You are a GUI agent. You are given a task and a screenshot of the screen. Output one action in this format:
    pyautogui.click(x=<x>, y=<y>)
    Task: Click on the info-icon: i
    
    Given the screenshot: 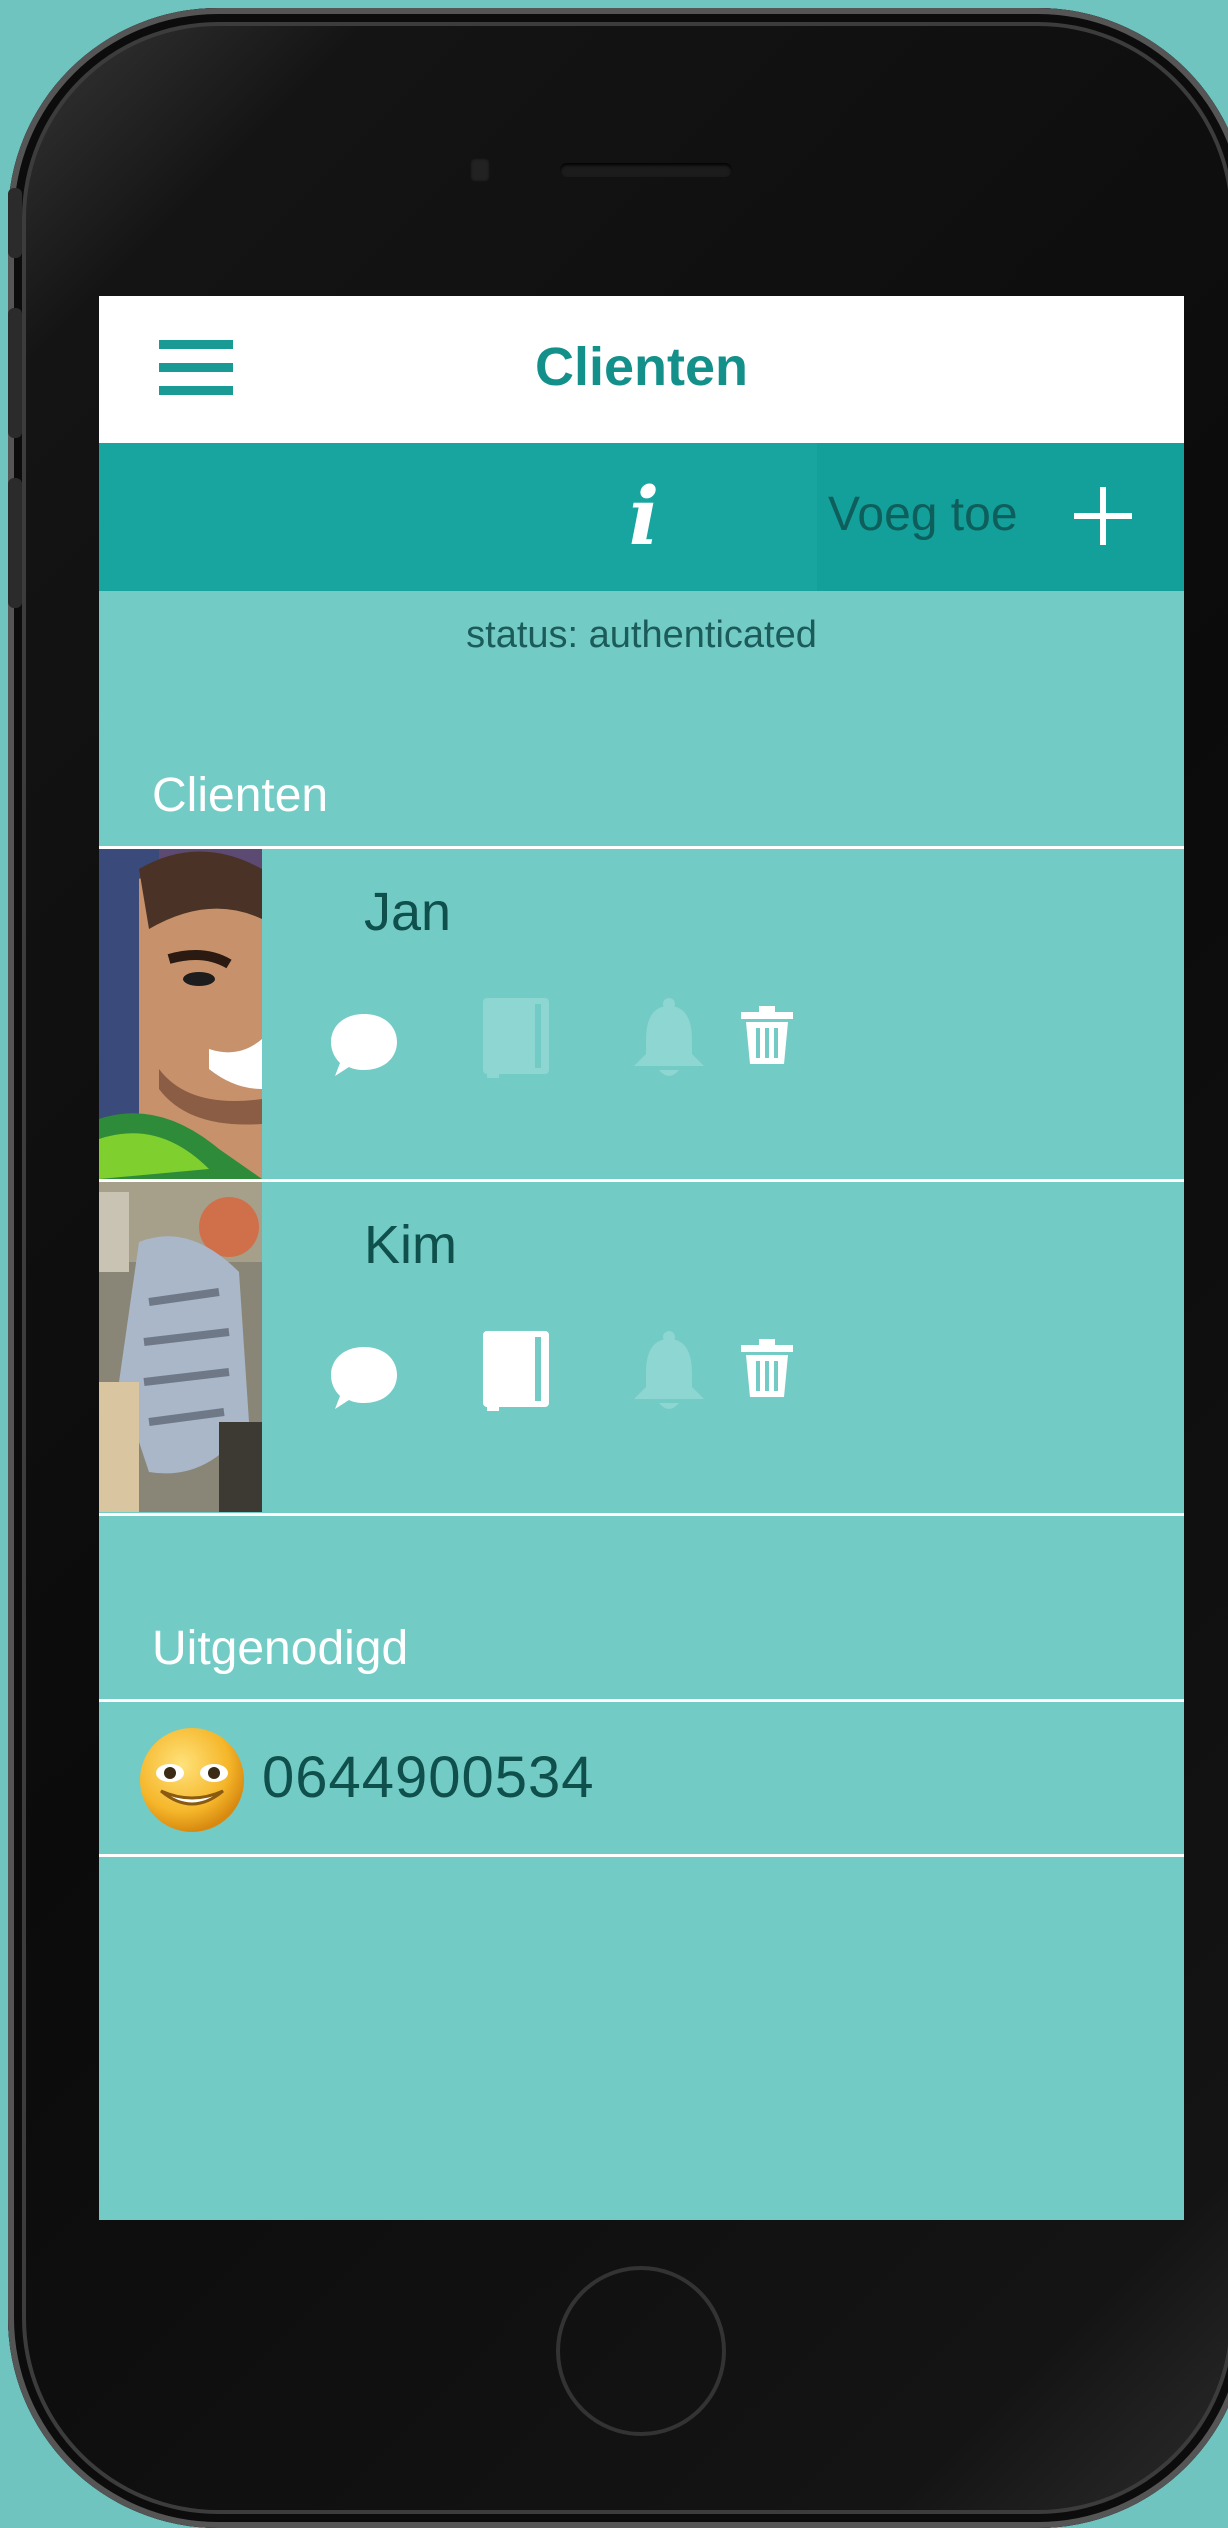 What is the action you would take?
    pyautogui.click(x=644, y=516)
    